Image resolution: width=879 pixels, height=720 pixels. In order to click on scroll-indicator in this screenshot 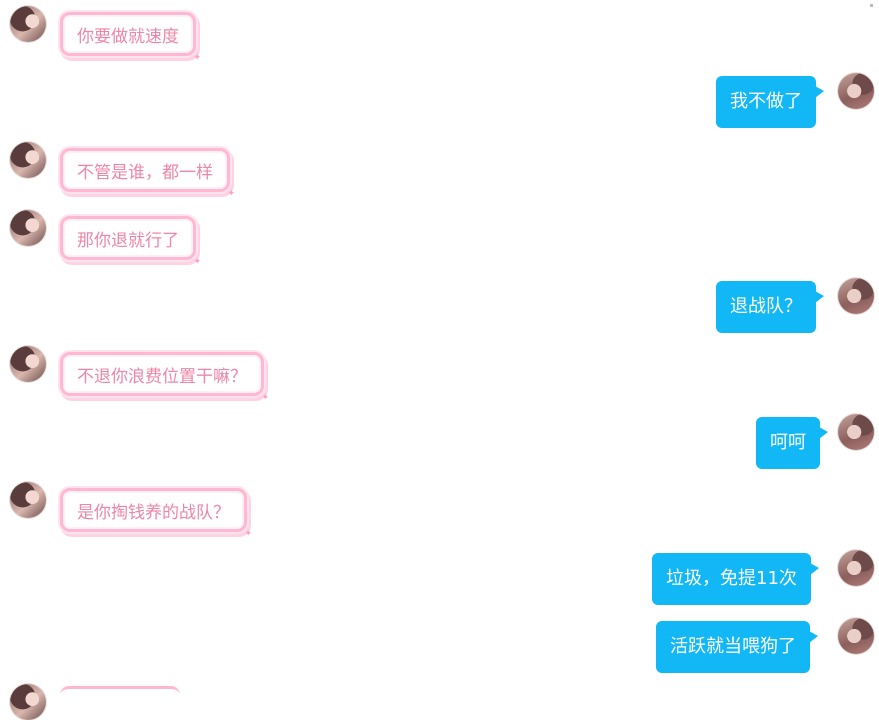, I will do `click(871, 5)`.